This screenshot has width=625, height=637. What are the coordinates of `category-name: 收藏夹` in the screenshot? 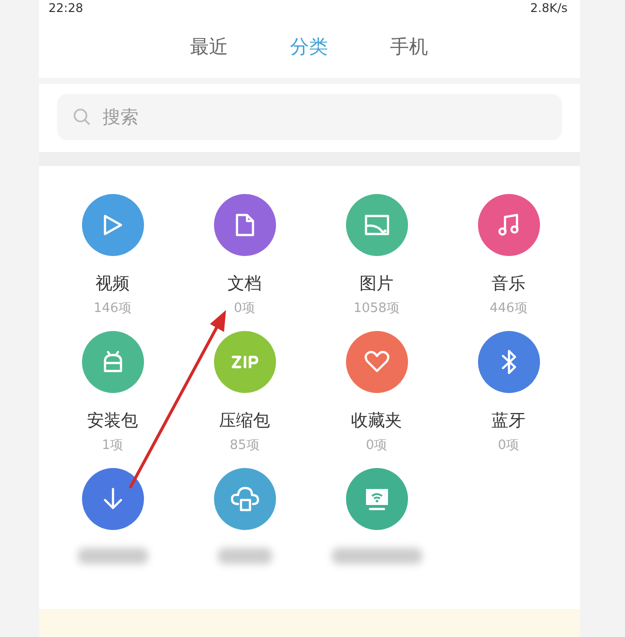 It's located at (376, 421).